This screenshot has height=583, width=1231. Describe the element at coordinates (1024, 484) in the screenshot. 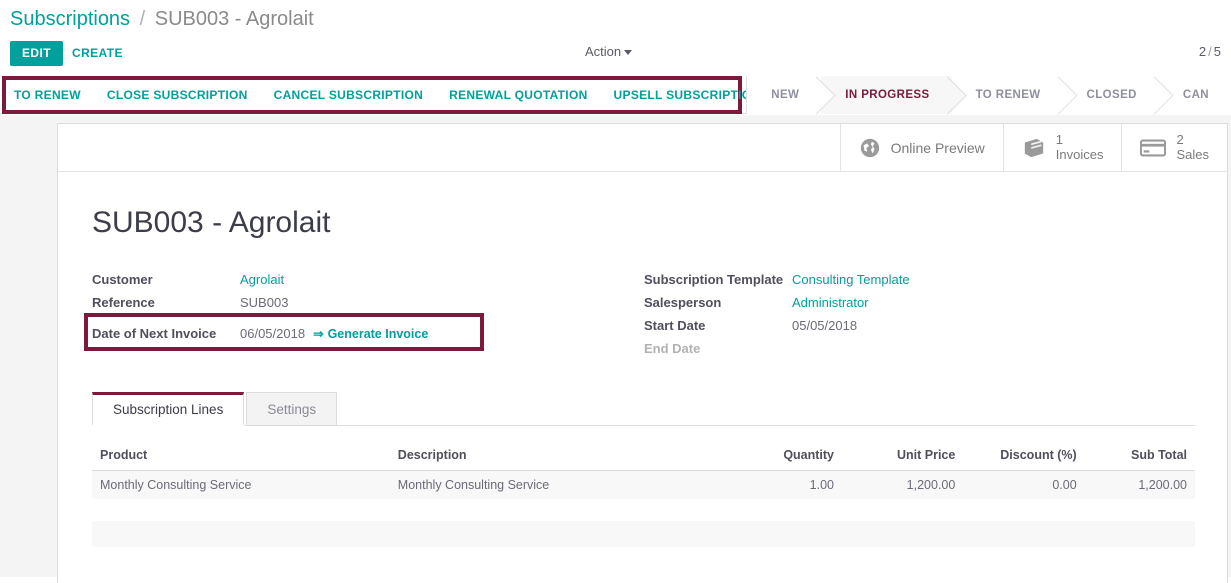

I see `cell-discount: 0.00` at that location.